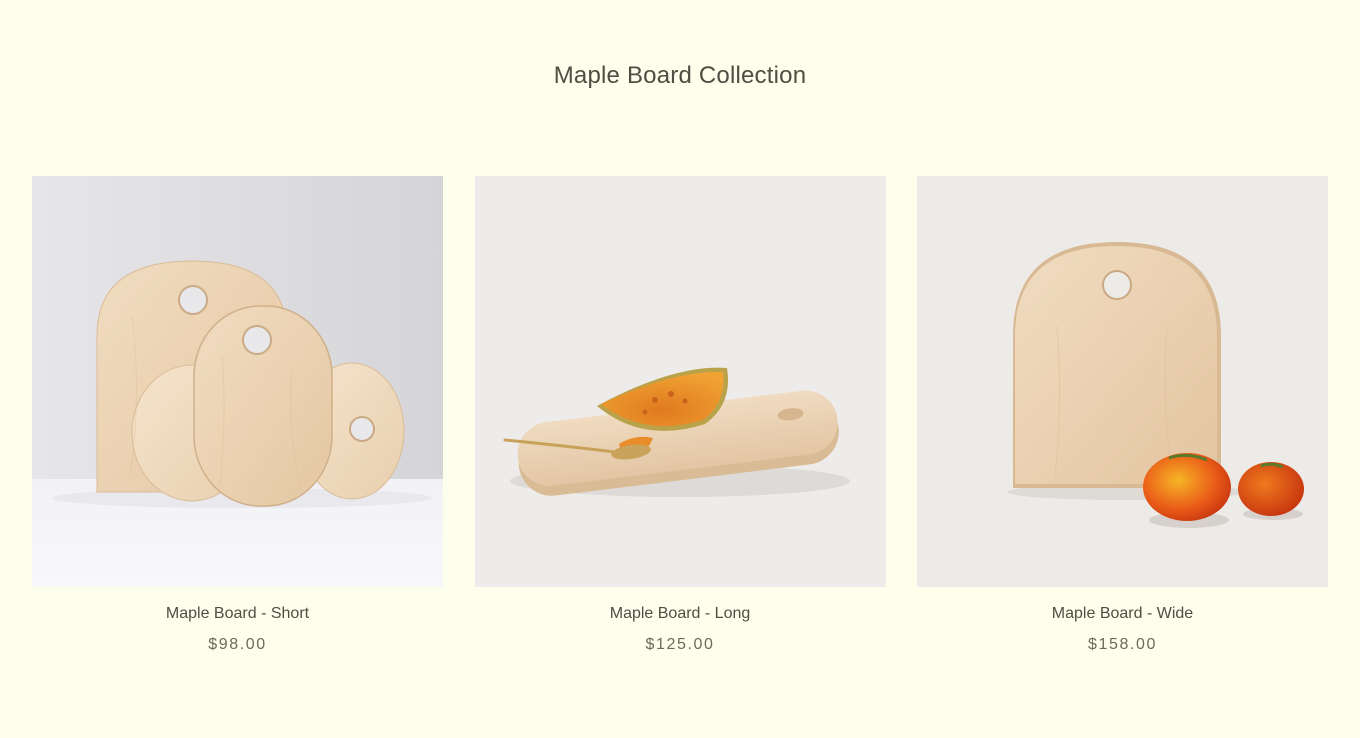 The height and width of the screenshot is (738, 1360). What do you see at coordinates (680, 644) in the screenshot?
I see `product-price: $125.00` at bounding box center [680, 644].